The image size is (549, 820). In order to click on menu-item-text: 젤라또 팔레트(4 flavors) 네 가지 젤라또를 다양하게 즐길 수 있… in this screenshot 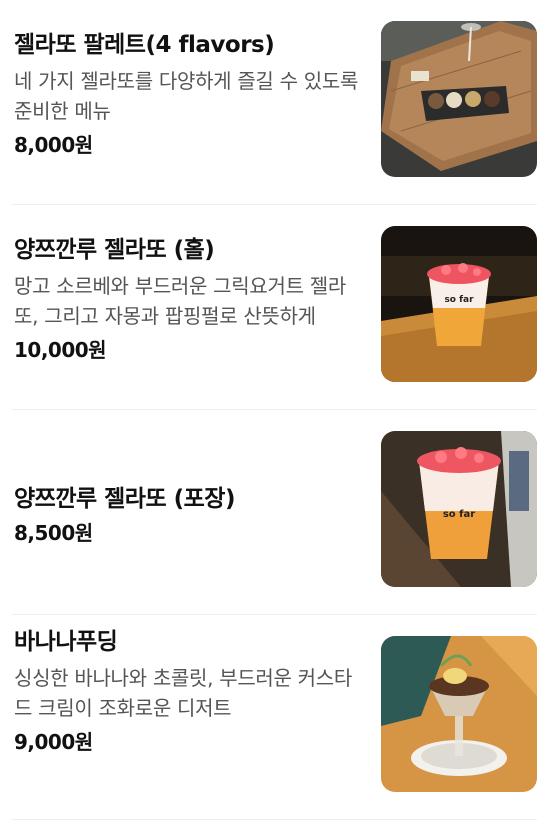, I will do `click(190, 94)`.